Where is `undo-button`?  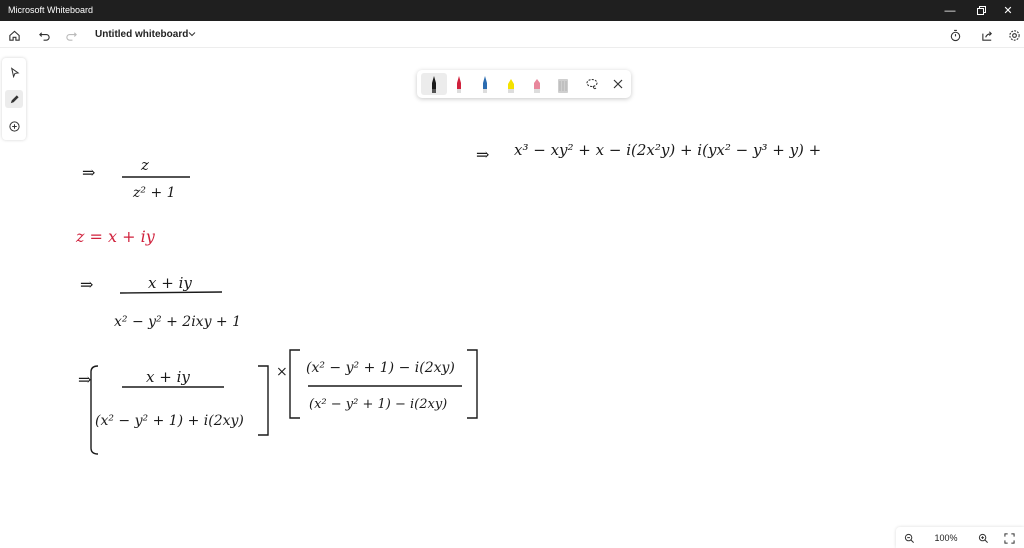
undo-button is located at coordinates (44, 35).